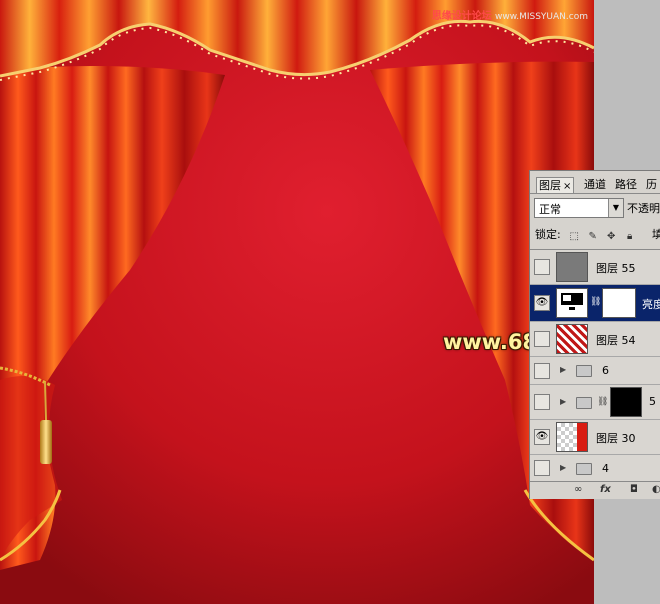 The height and width of the screenshot is (604, 660). Describe the element at coordinates (574, 237) in the screenshot. I see `lock-transparent-icon: ⬚` at that location.